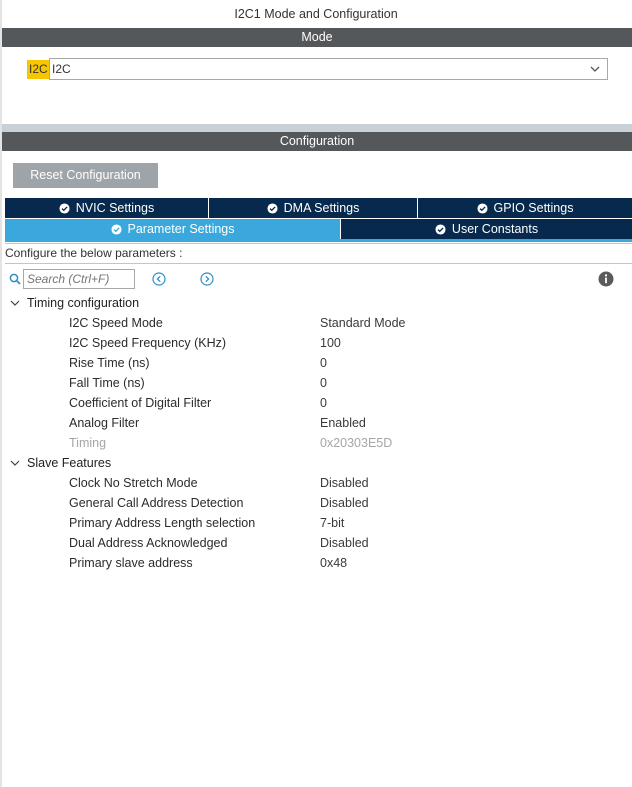  What do you see at coordinates (69, 463) in the screenshot?
I see `group-title: Slave Features` at bounding box center [69, 463].